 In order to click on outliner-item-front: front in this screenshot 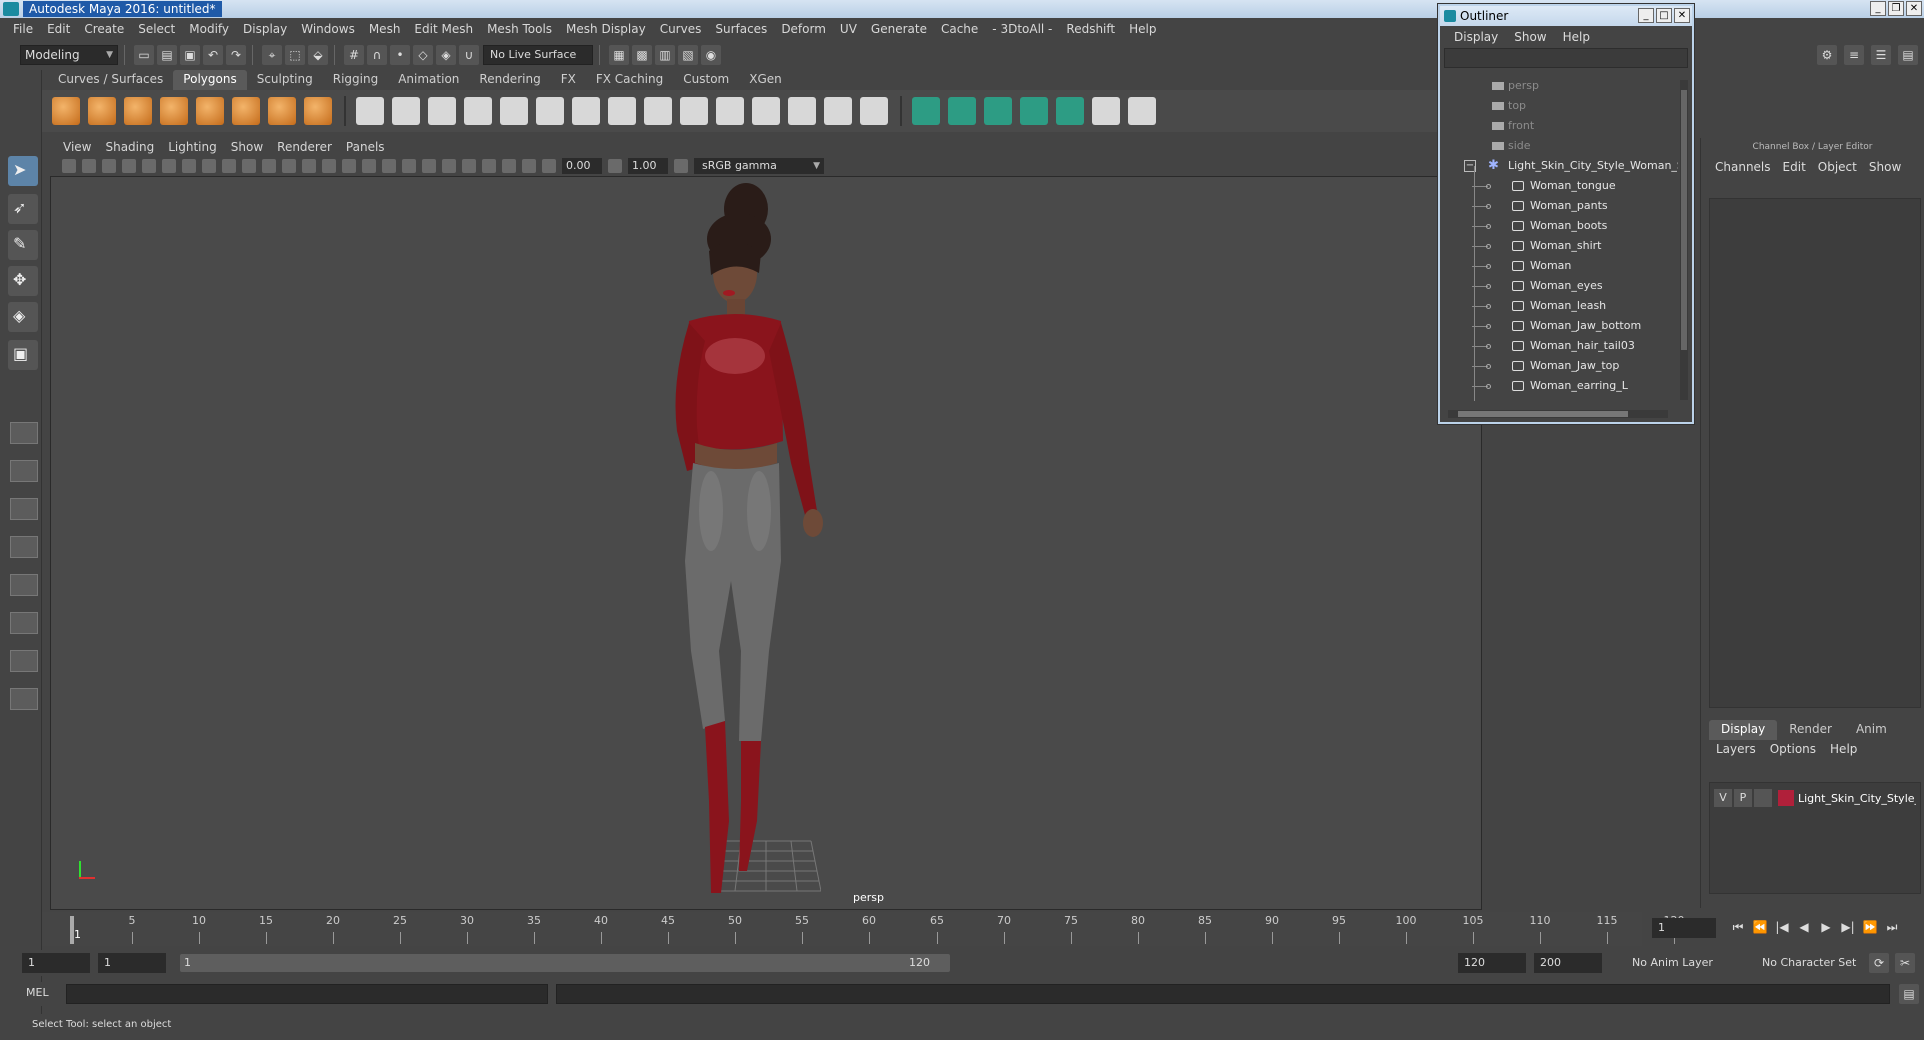, I will do `click(1560, 126)`.